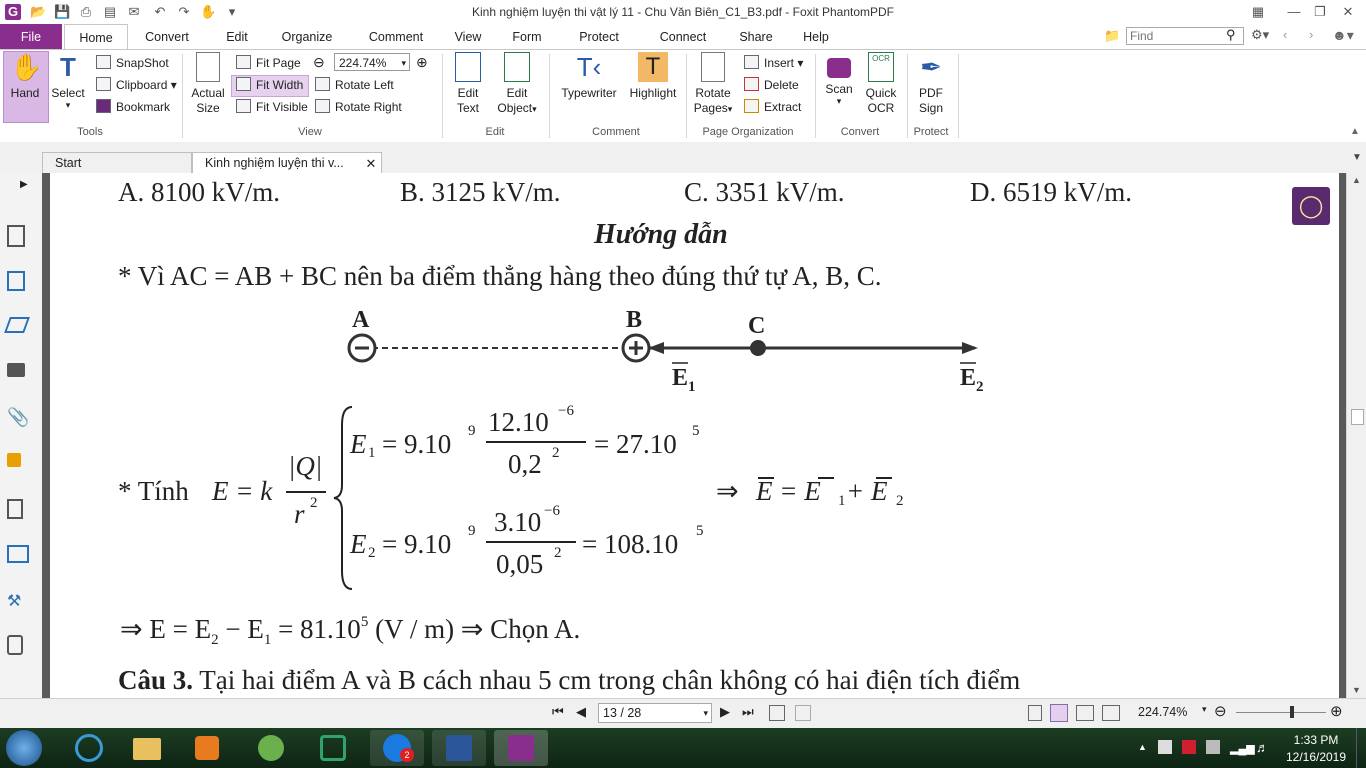 The image size is (1366, 768). What do you see at coordinates (14, 460) in the screenshot?
I see `security-lock-icon` at bounding box center [14, 460].